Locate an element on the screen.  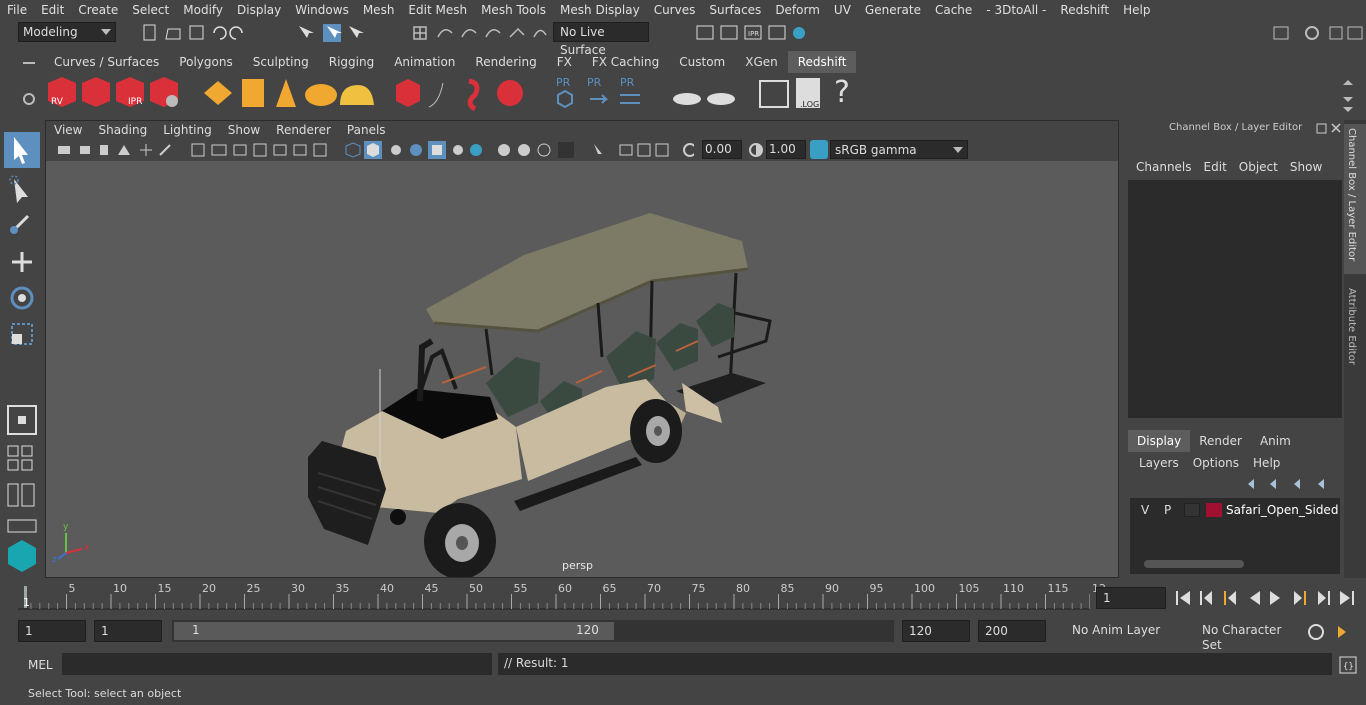
timeline-tick-label: 15 is located at coordinates (164, 588).